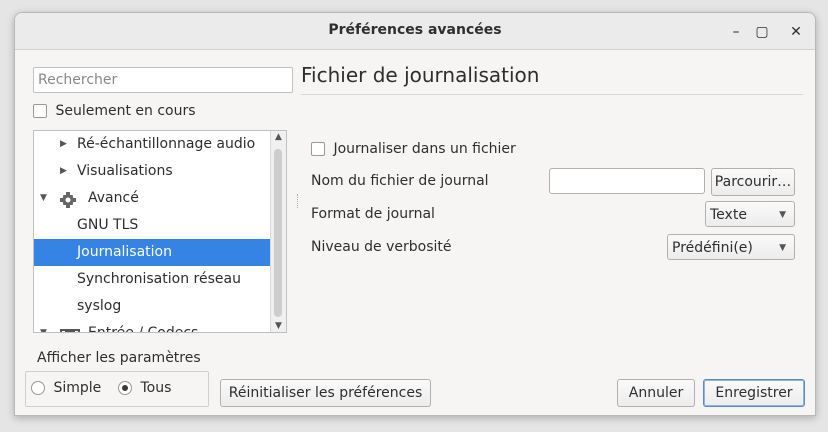 The height and width of the screenshot is (432, 828). What do you see at coordinates (143, 329) in the screenshot?
I see `tree-item-label: Entrée / Codecs` at bounding box center [143, 329].